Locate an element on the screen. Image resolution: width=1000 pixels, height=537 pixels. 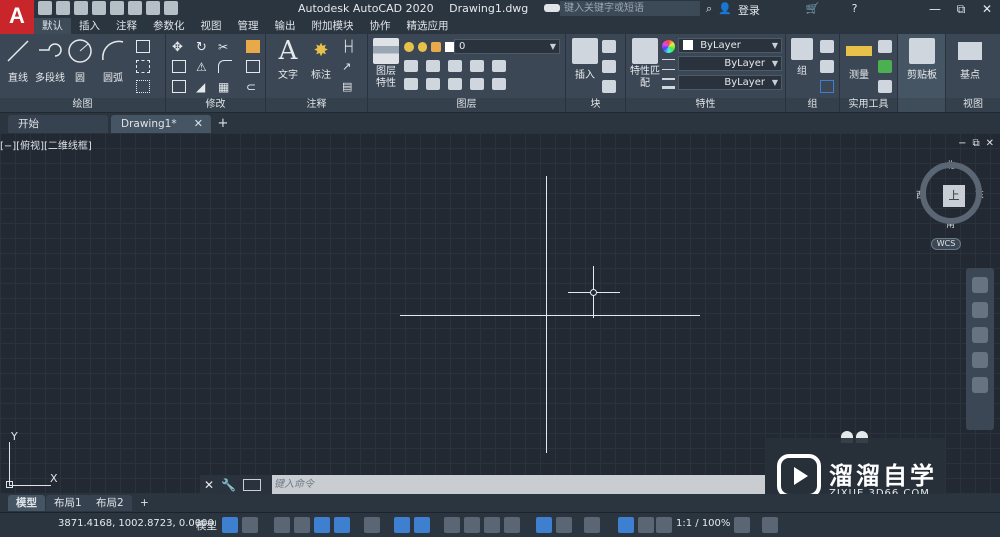
tab-collaborate: 协作 is located at coordinates (380, 26).